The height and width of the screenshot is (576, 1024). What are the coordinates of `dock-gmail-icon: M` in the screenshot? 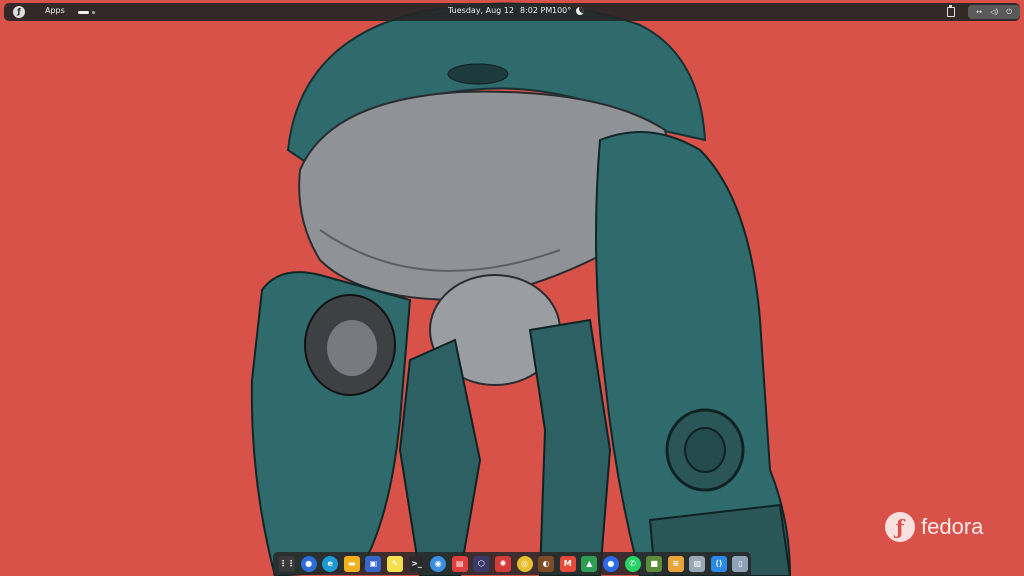 It's located at (567, 563).